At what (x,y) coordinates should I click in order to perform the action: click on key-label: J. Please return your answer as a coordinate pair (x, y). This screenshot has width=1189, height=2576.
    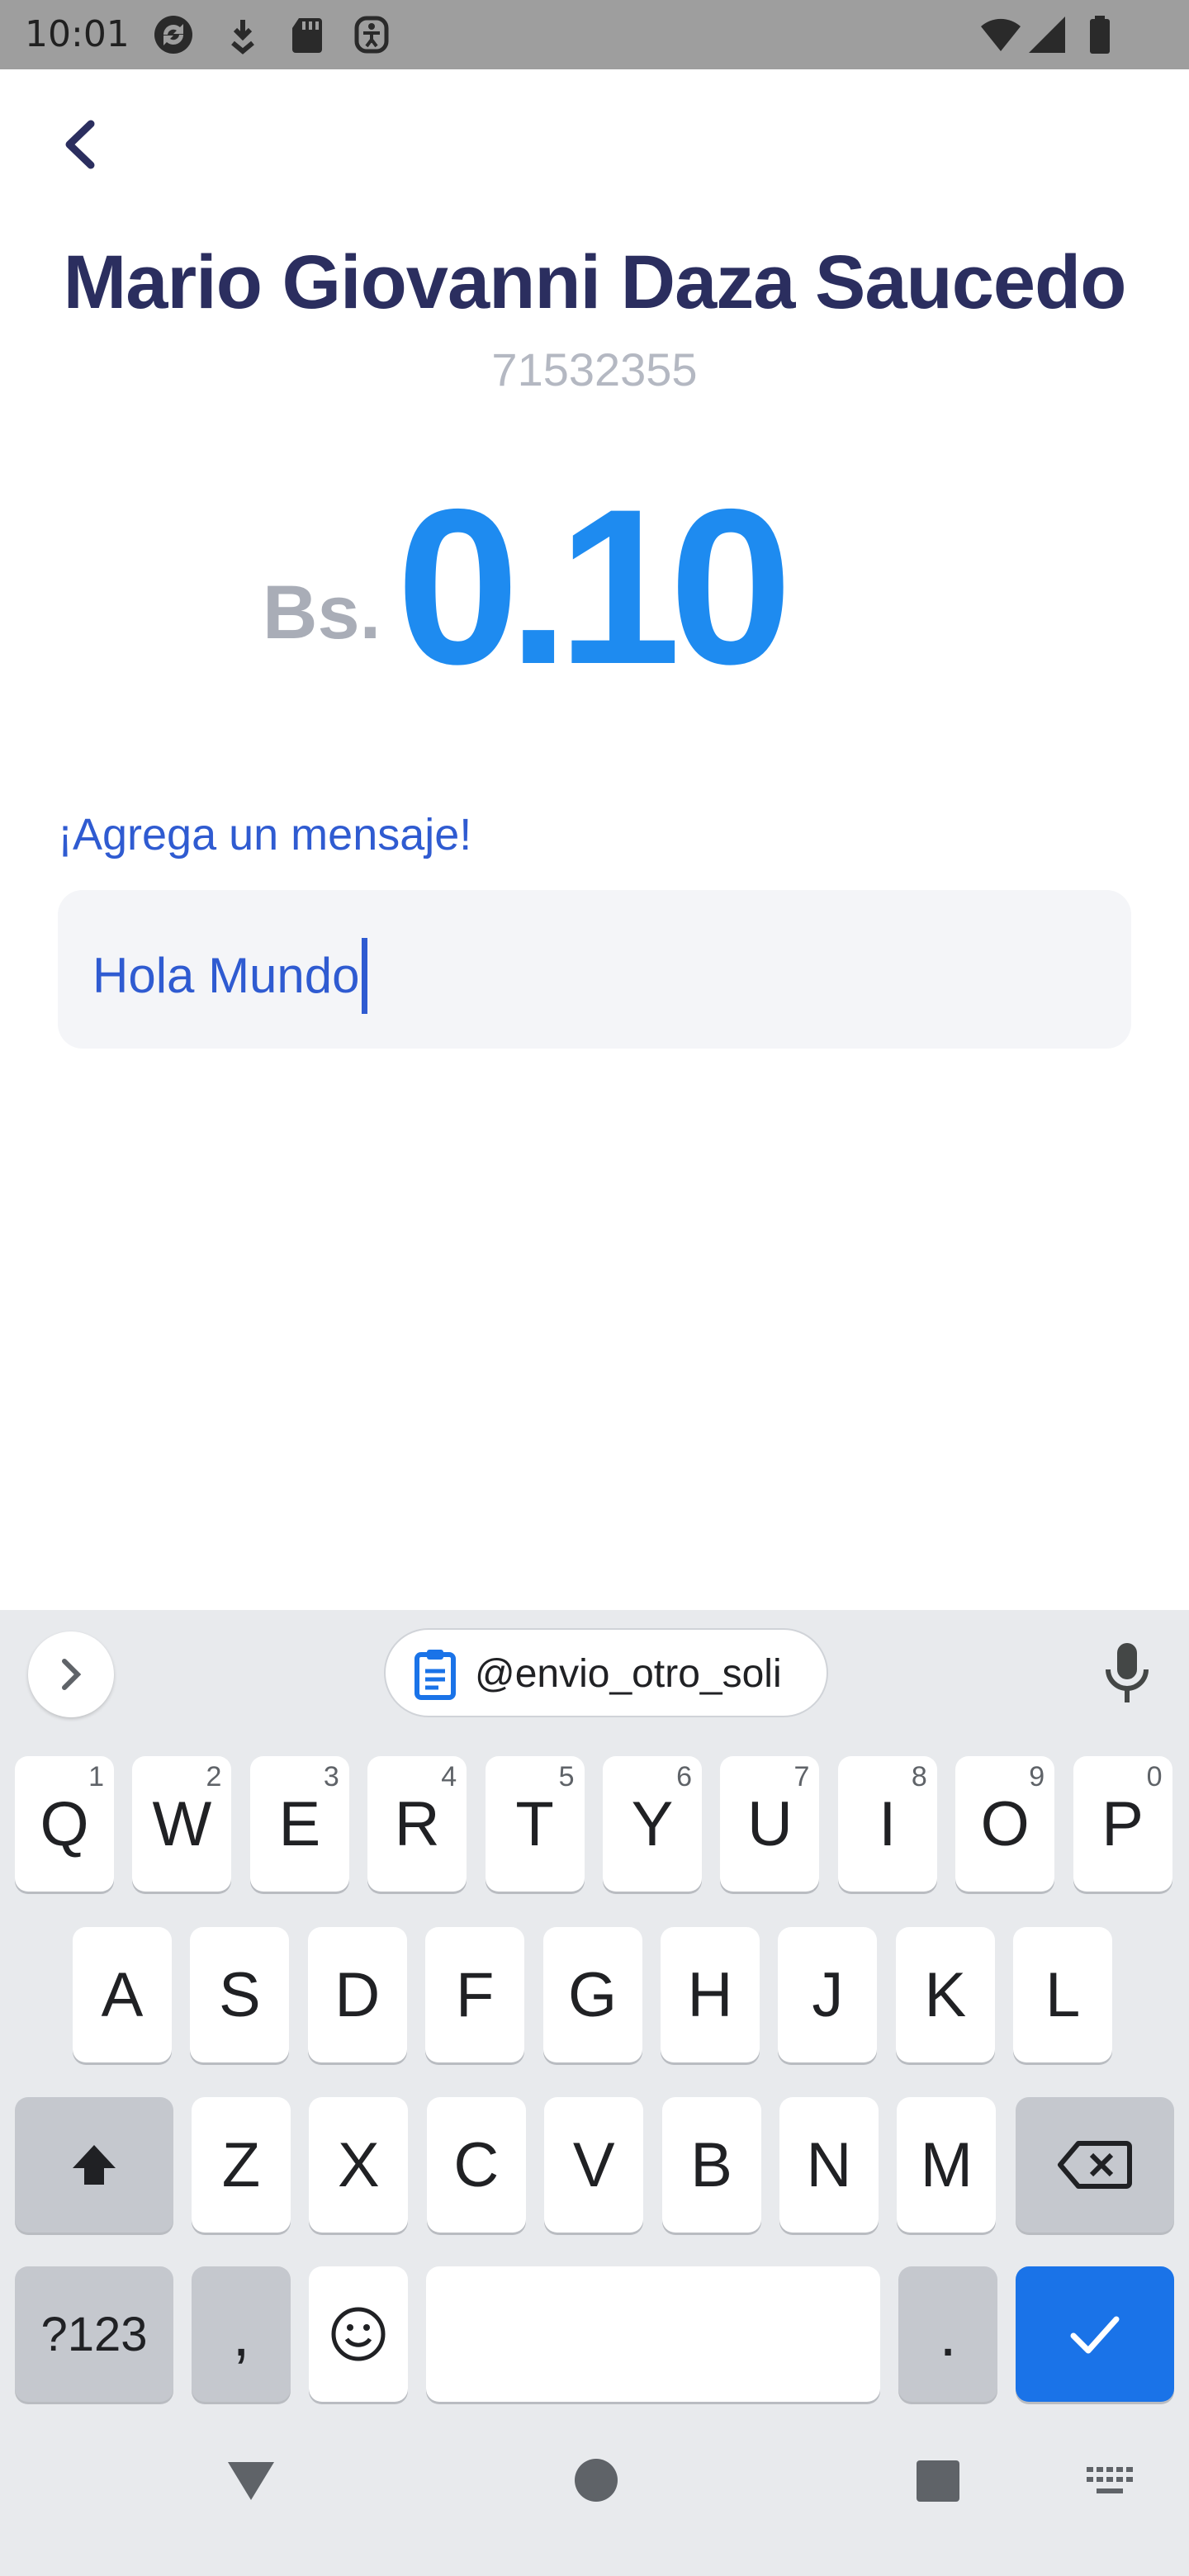
    Looking at the image, I should click on (828, 1994).